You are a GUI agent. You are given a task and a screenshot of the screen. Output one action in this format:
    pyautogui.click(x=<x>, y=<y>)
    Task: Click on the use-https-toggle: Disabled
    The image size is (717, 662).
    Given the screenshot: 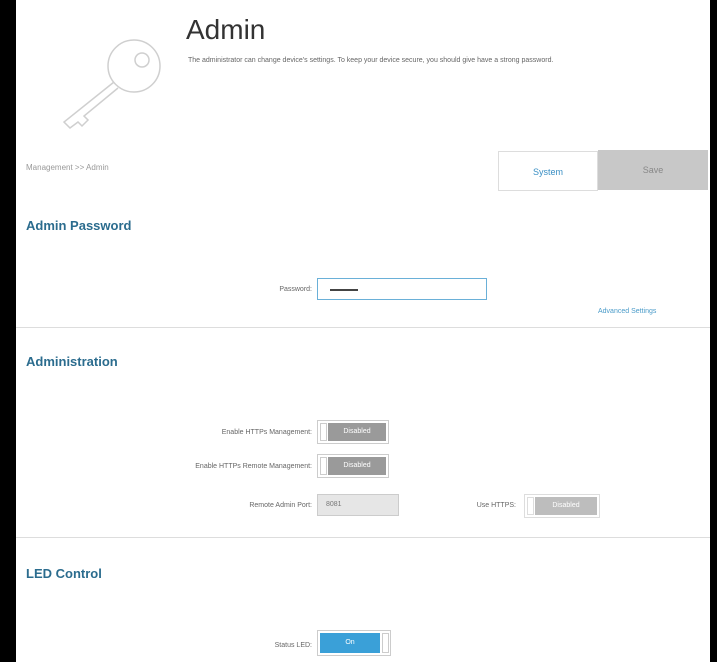 What is the action you would take?
    pyautogui.click(x=562, y=506)
    